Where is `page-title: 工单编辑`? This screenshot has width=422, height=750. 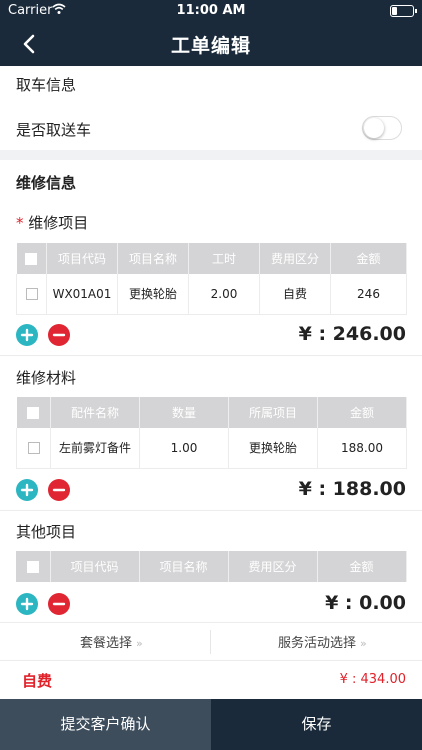 page-title: 工单编辑 is located at coordinates (210, 46).